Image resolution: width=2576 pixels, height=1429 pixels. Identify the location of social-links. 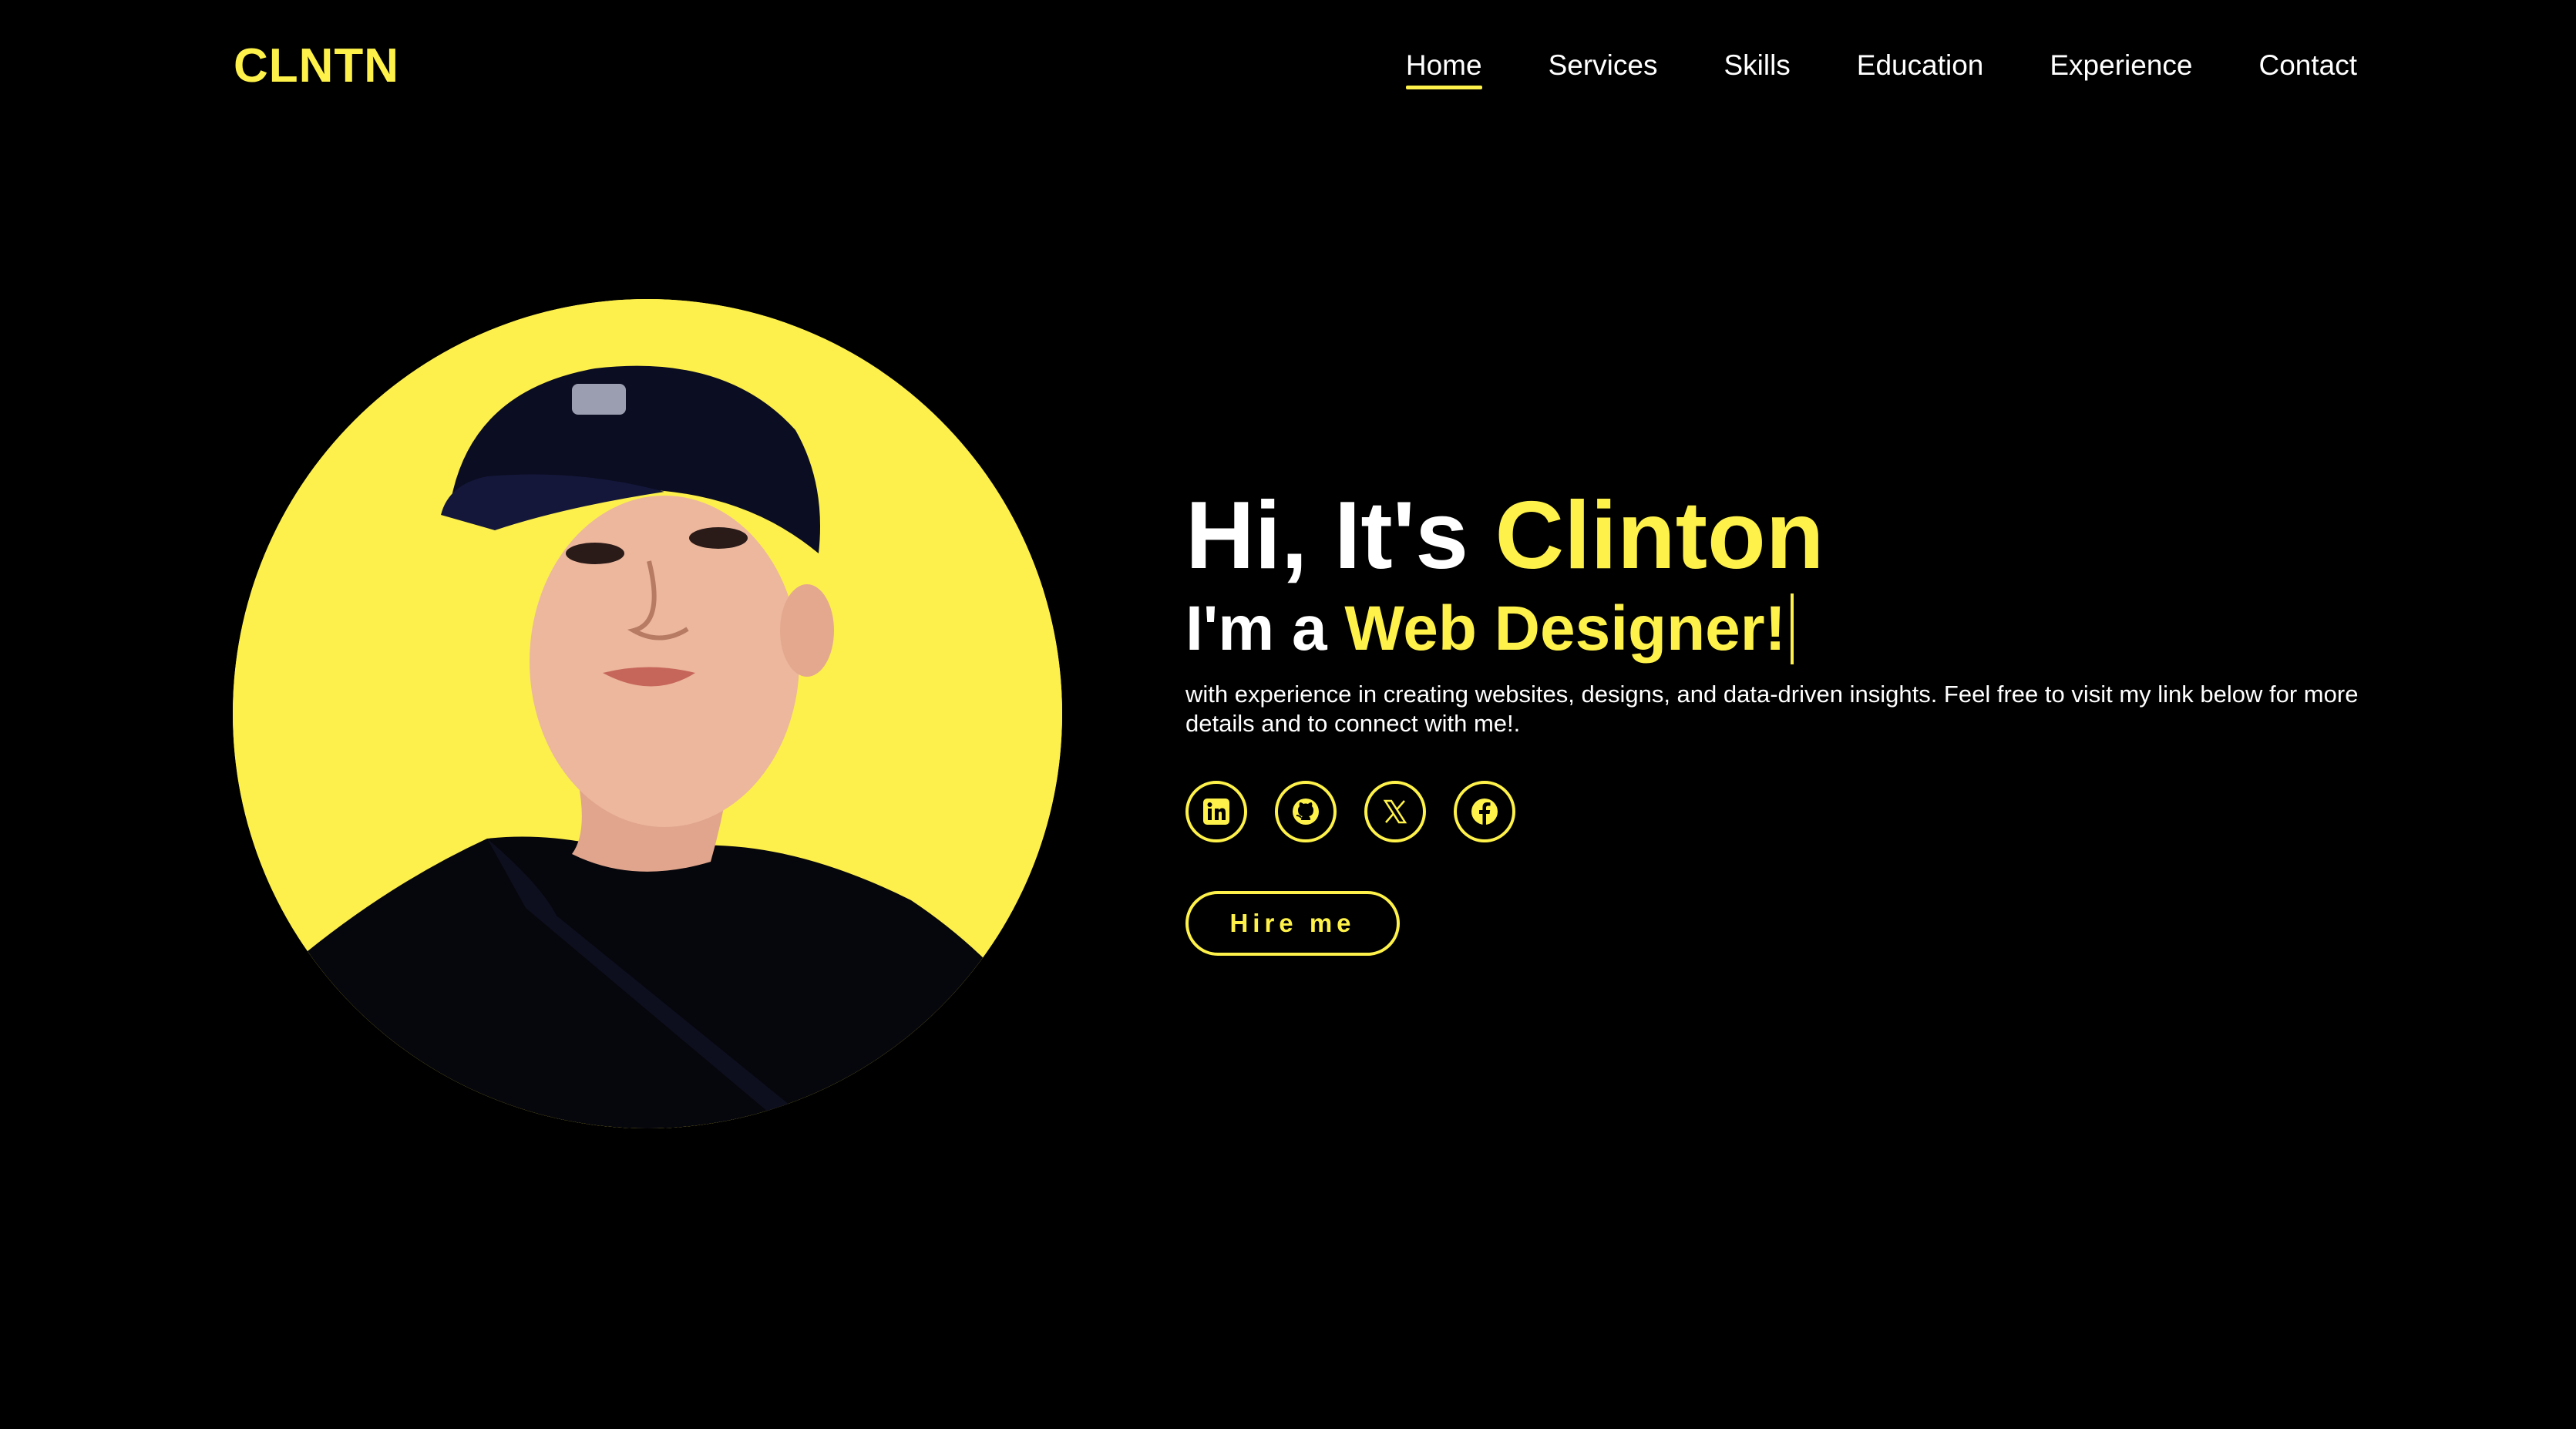
(1779, 811).